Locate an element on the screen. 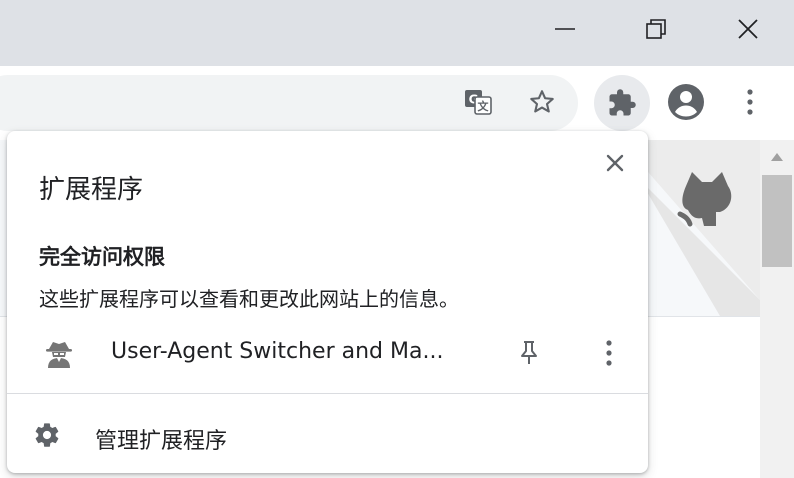 The width and height of the screenshot is (794, 478). profile-button is located at coordinates (686, 102).